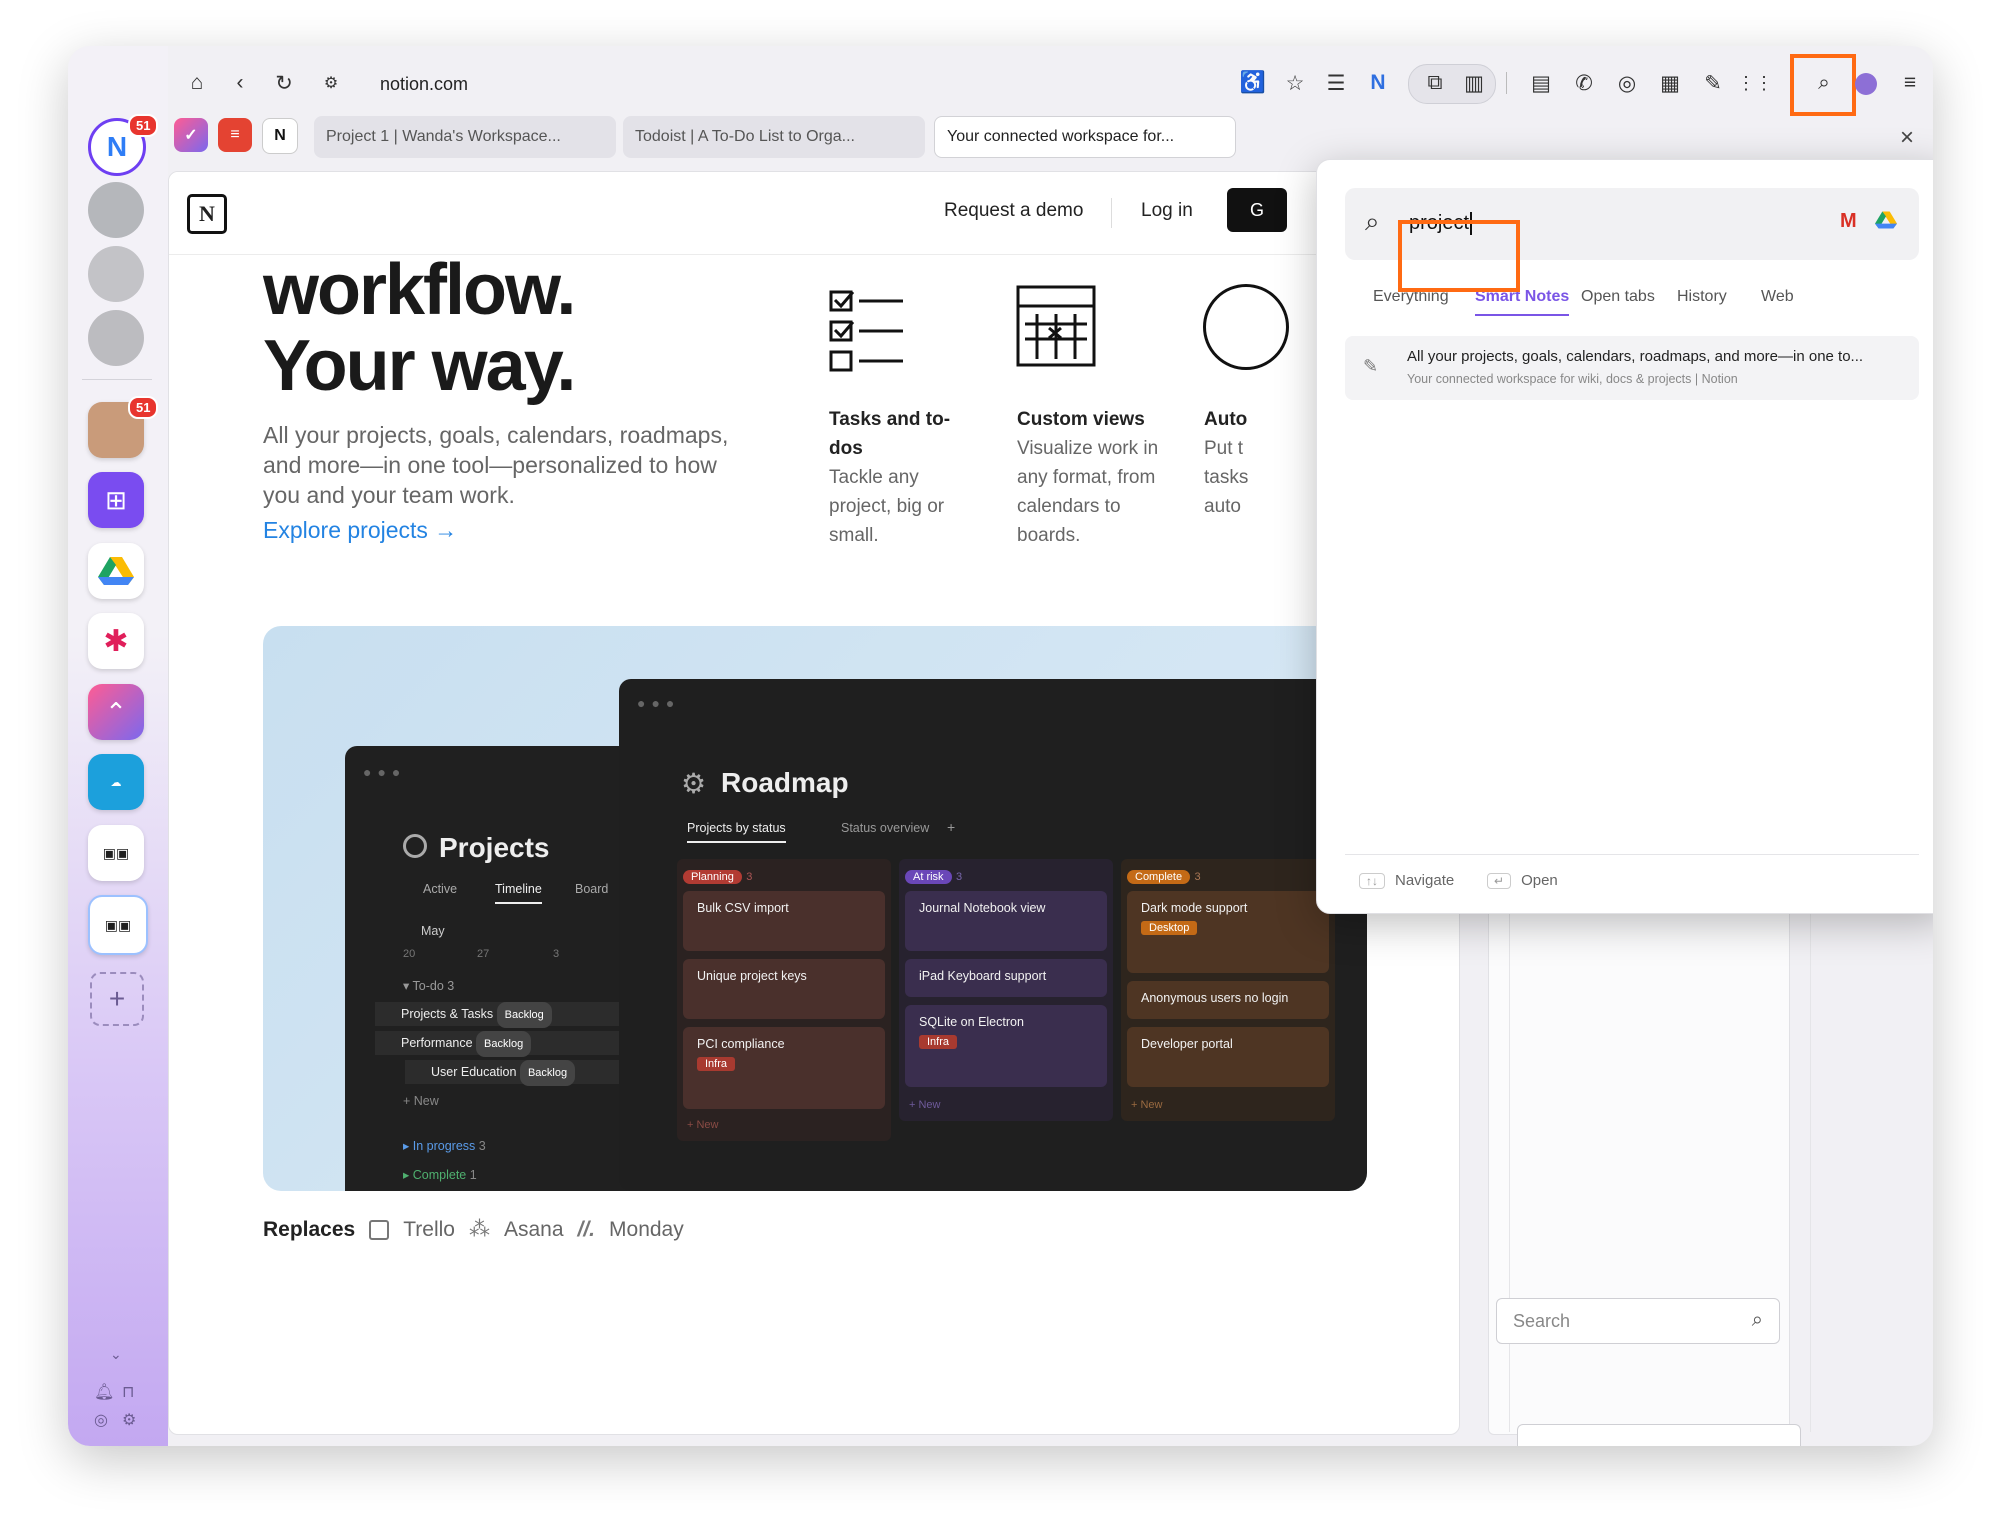  What do you see at coordinates (483, 954) in the screenshot?
I see `timeline-day-2: 27` at bounding box center [483, 954].